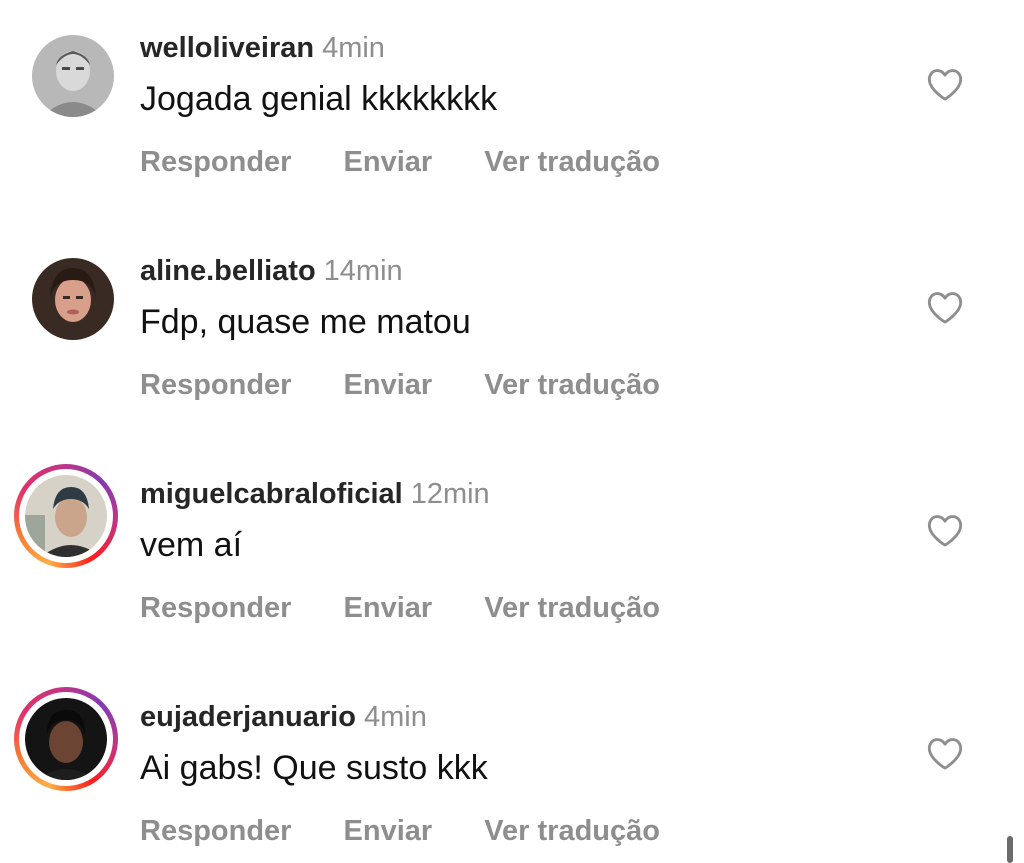  I want to click on comment-text: Ai gabs! Que susto kkk, so click(314, 768).